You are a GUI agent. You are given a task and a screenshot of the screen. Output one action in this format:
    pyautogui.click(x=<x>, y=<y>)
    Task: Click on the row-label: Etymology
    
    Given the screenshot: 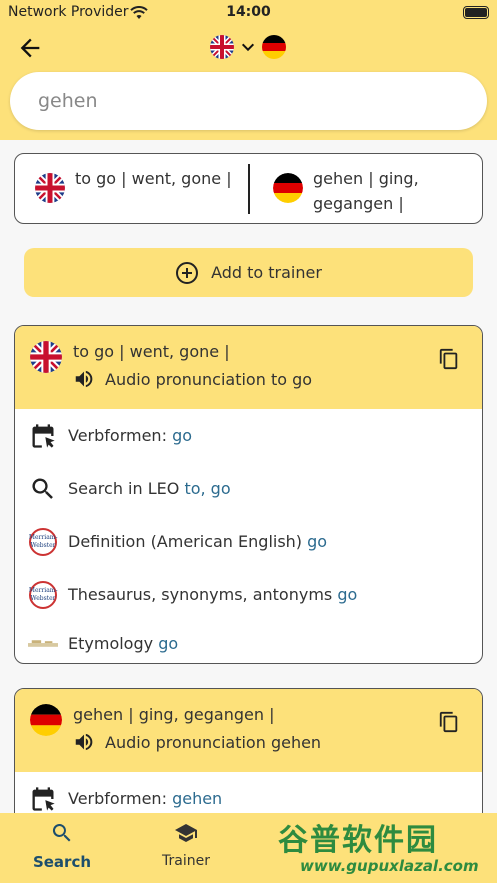 What is the action you would take?
    pyautogui.click(x=111, y=643)
    